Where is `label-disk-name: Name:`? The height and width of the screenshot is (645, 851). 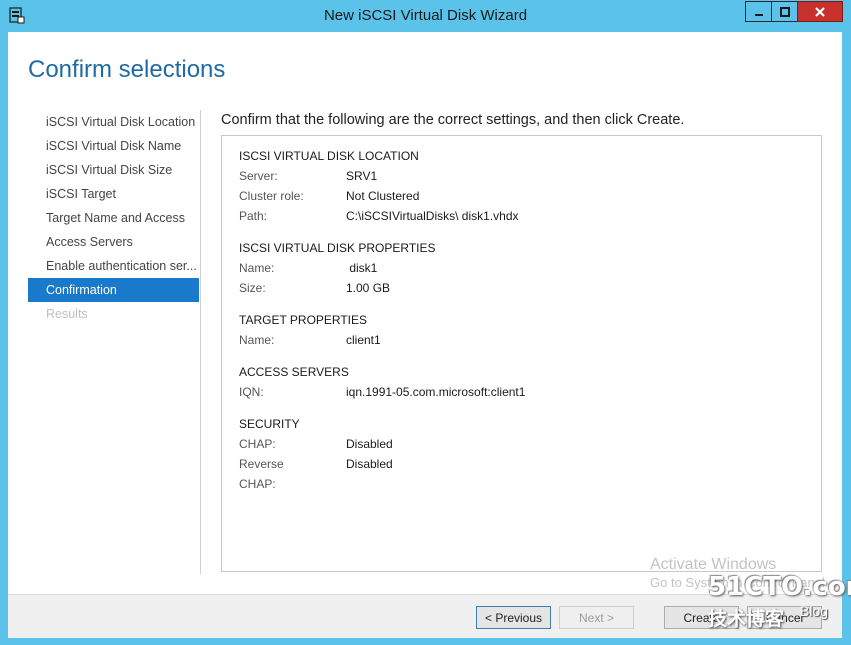 label-disk-name: Name: is located at coordinates (257, 268).